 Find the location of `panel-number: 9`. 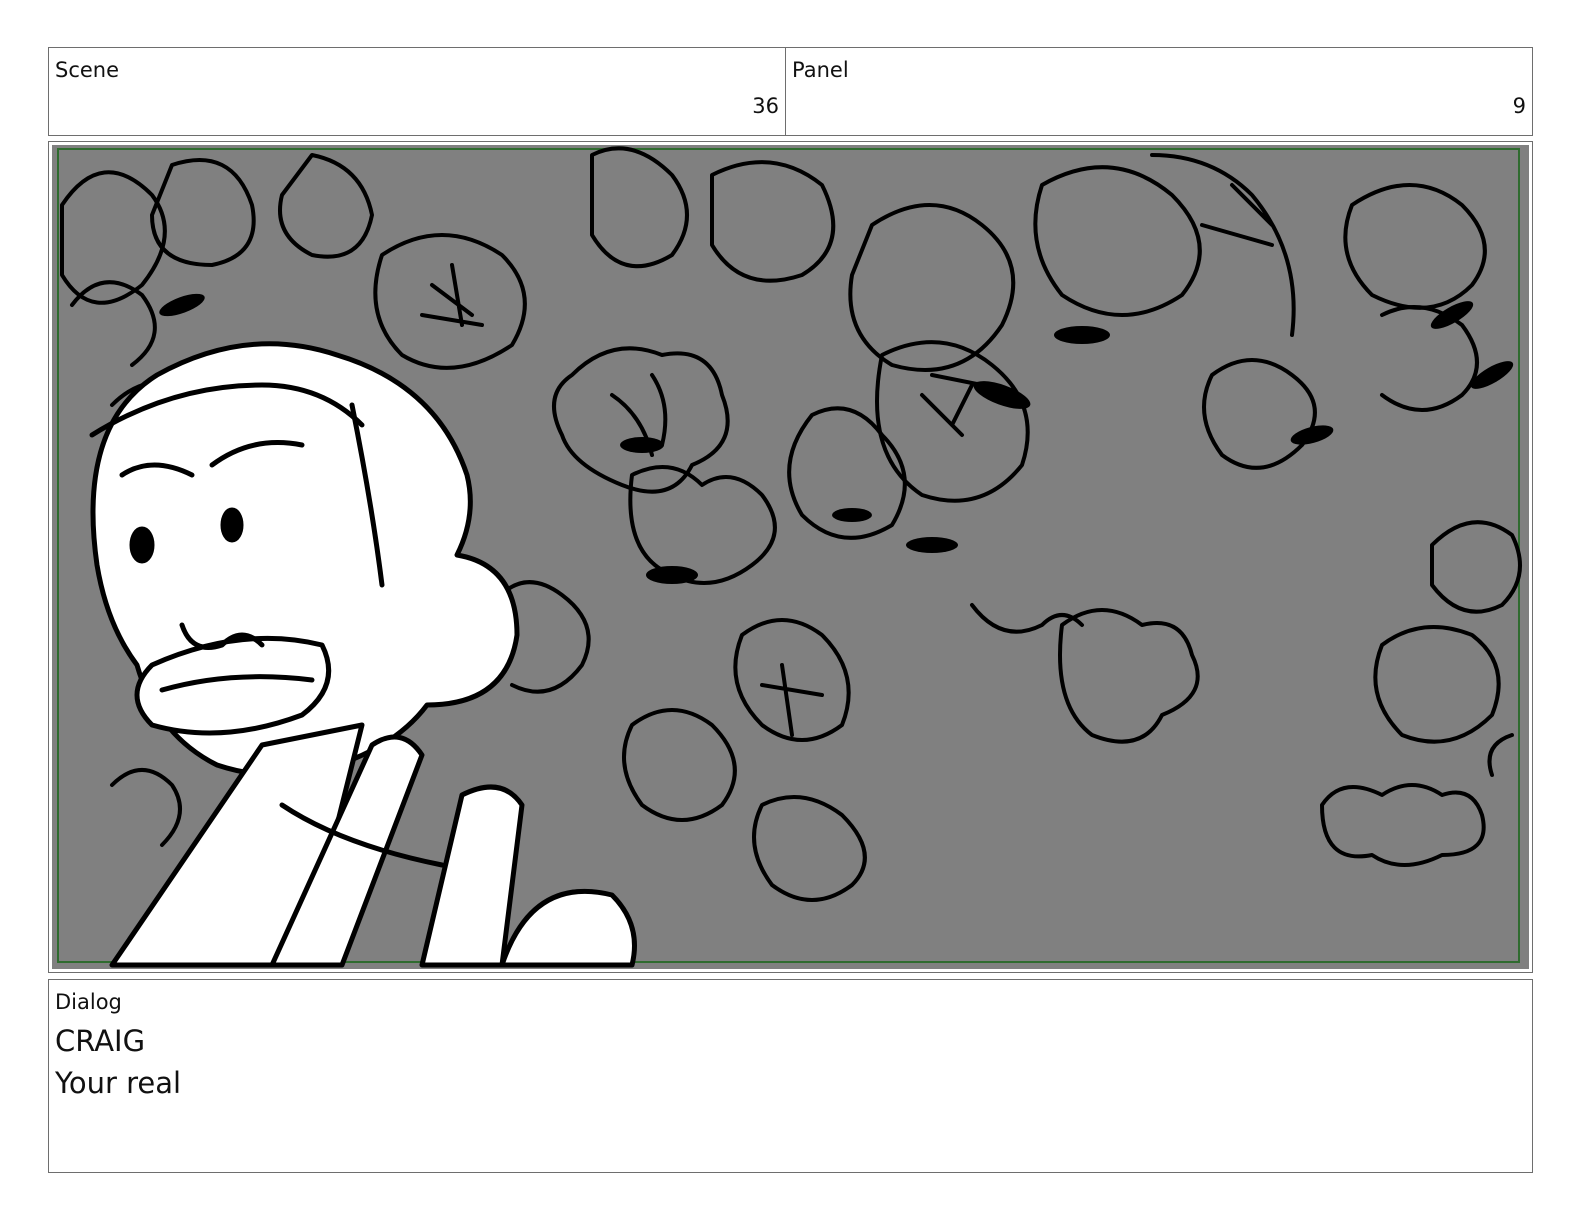

panel-number: 9 is located at coordinates (1519, 106).